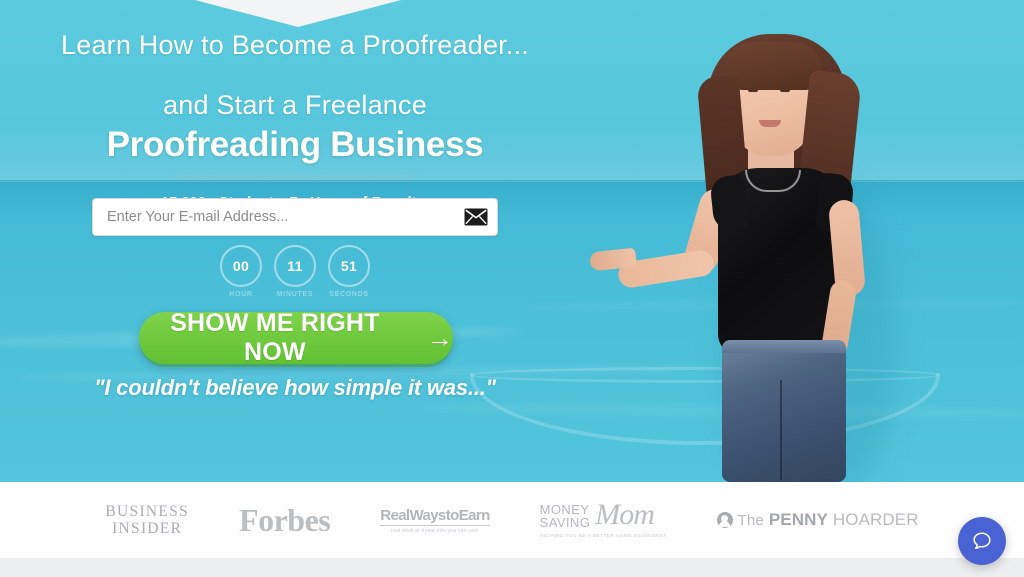  Describe the element at coordinates (603, 535) in the screenshot. I see `logo-msm-tagline: HELPING YOU BE A BETTER HOME ECONOMIST` at that location.